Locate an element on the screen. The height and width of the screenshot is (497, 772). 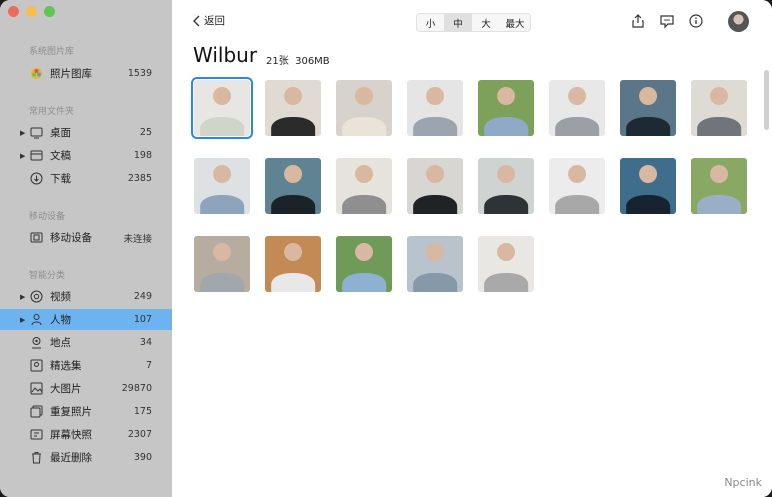
sidebar-item-label: 人物 is located at coordinates (60, 320).